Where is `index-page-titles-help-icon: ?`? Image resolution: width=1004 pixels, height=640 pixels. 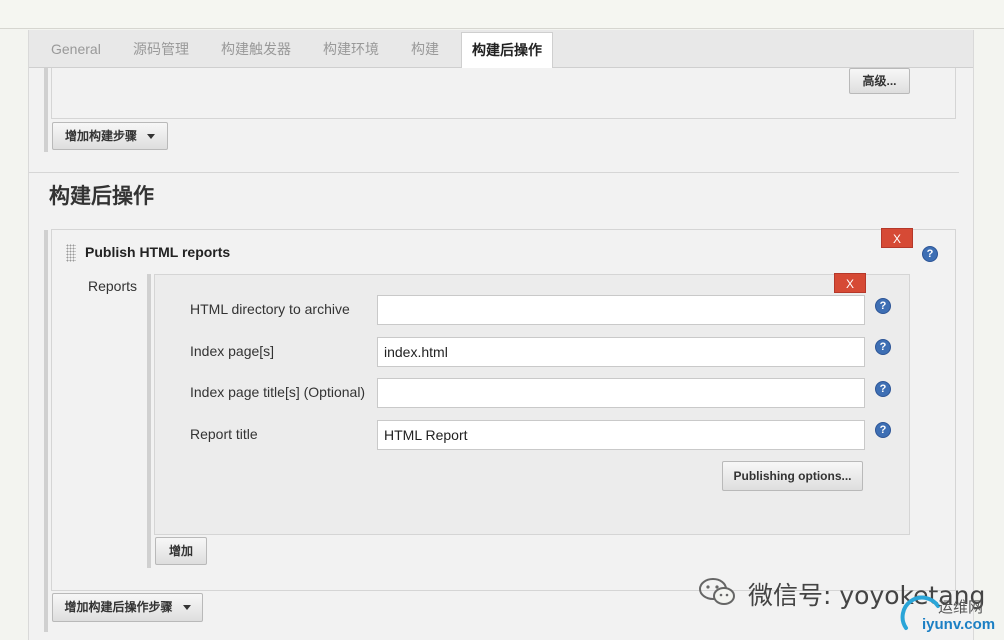 index-page-titles-help-icon: ? is located at coordinates (883, 389).